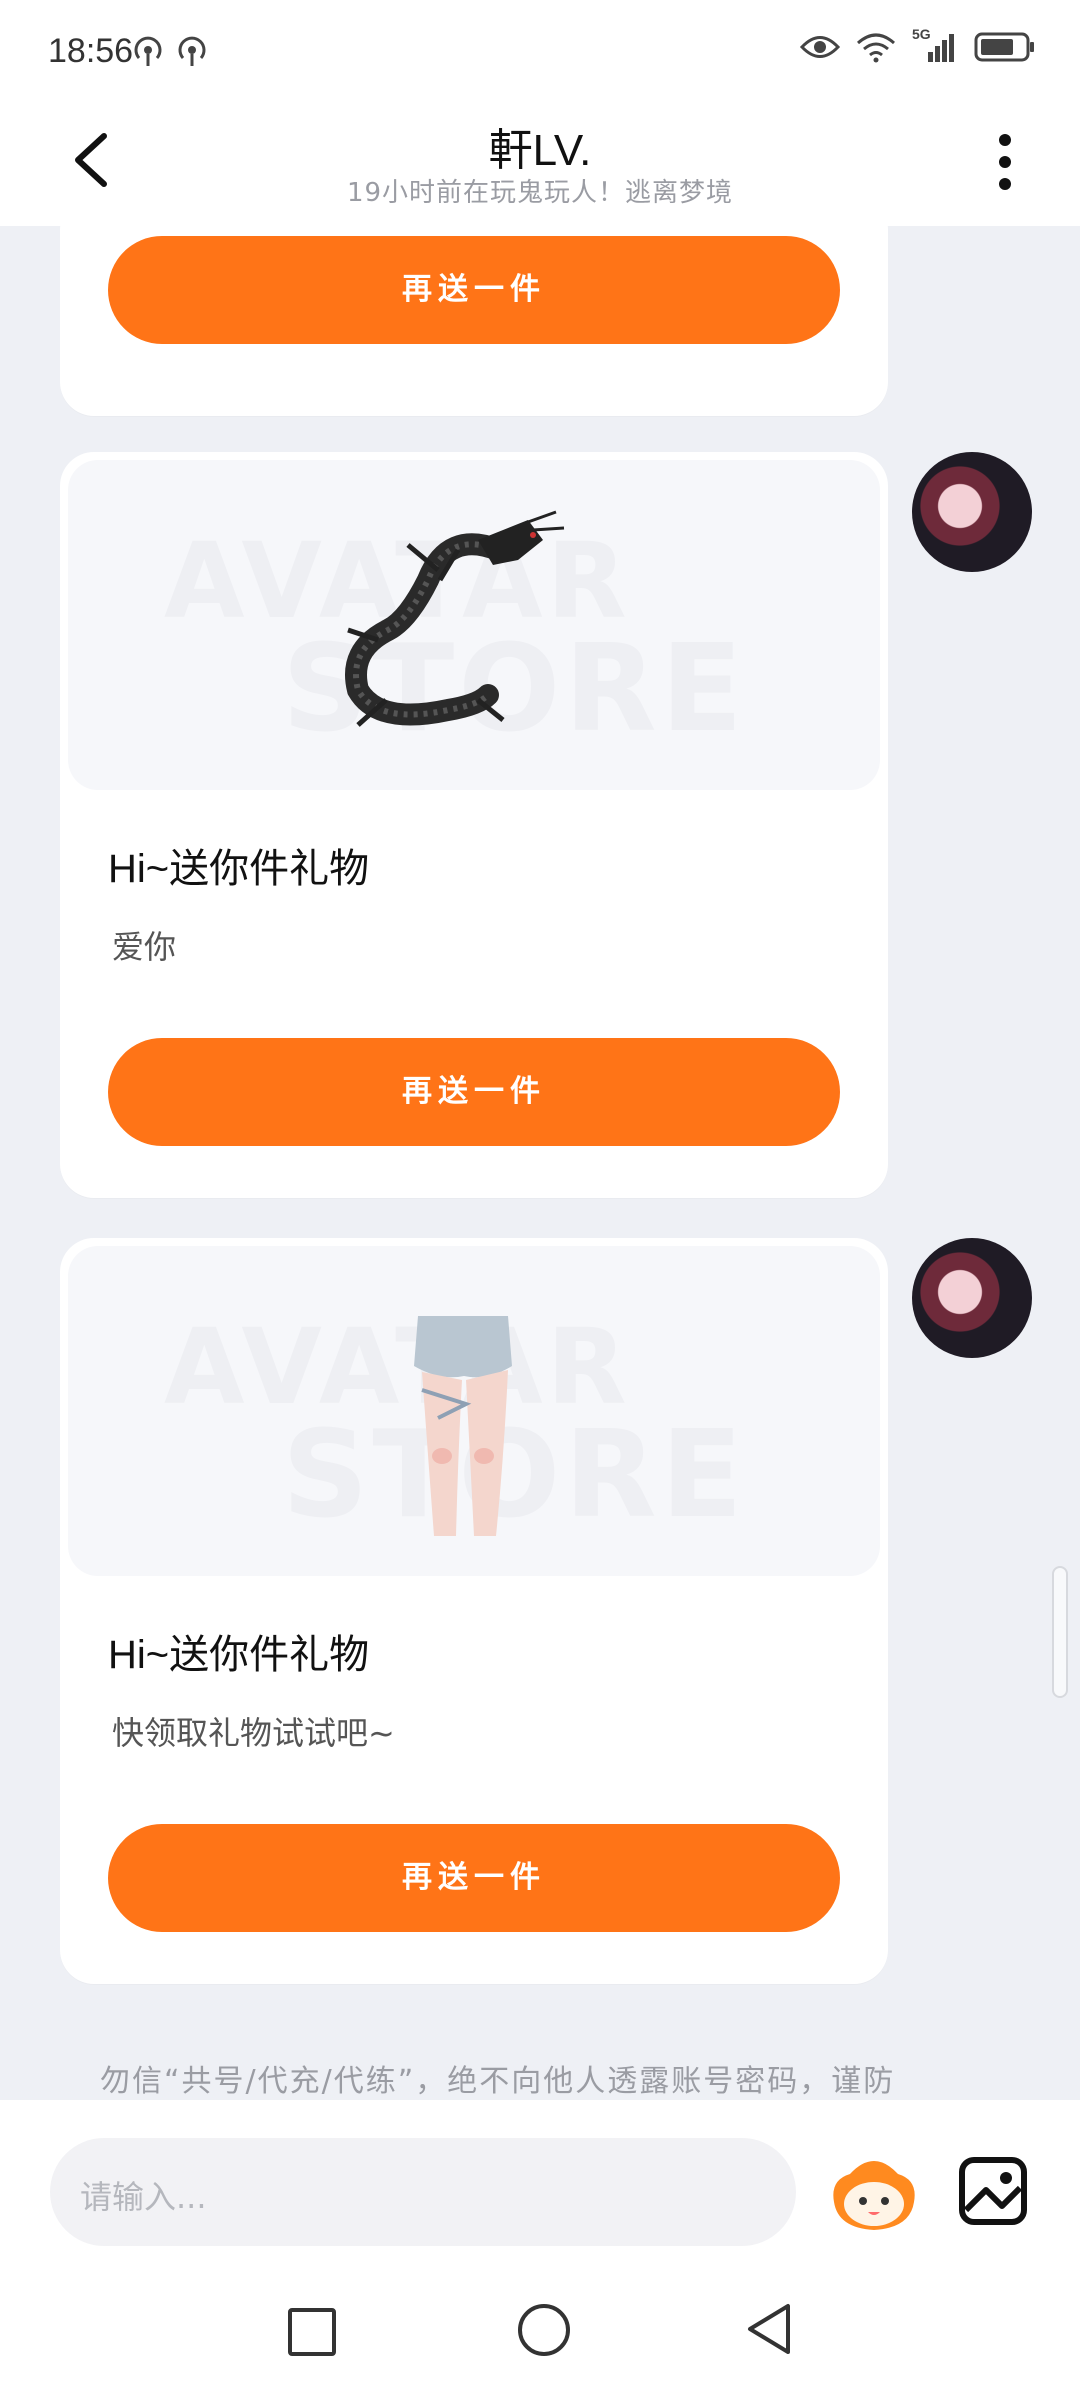 This screenshot has height=2400, width=1080. I want to click on gift-message: 爱你, so click(144, 947).